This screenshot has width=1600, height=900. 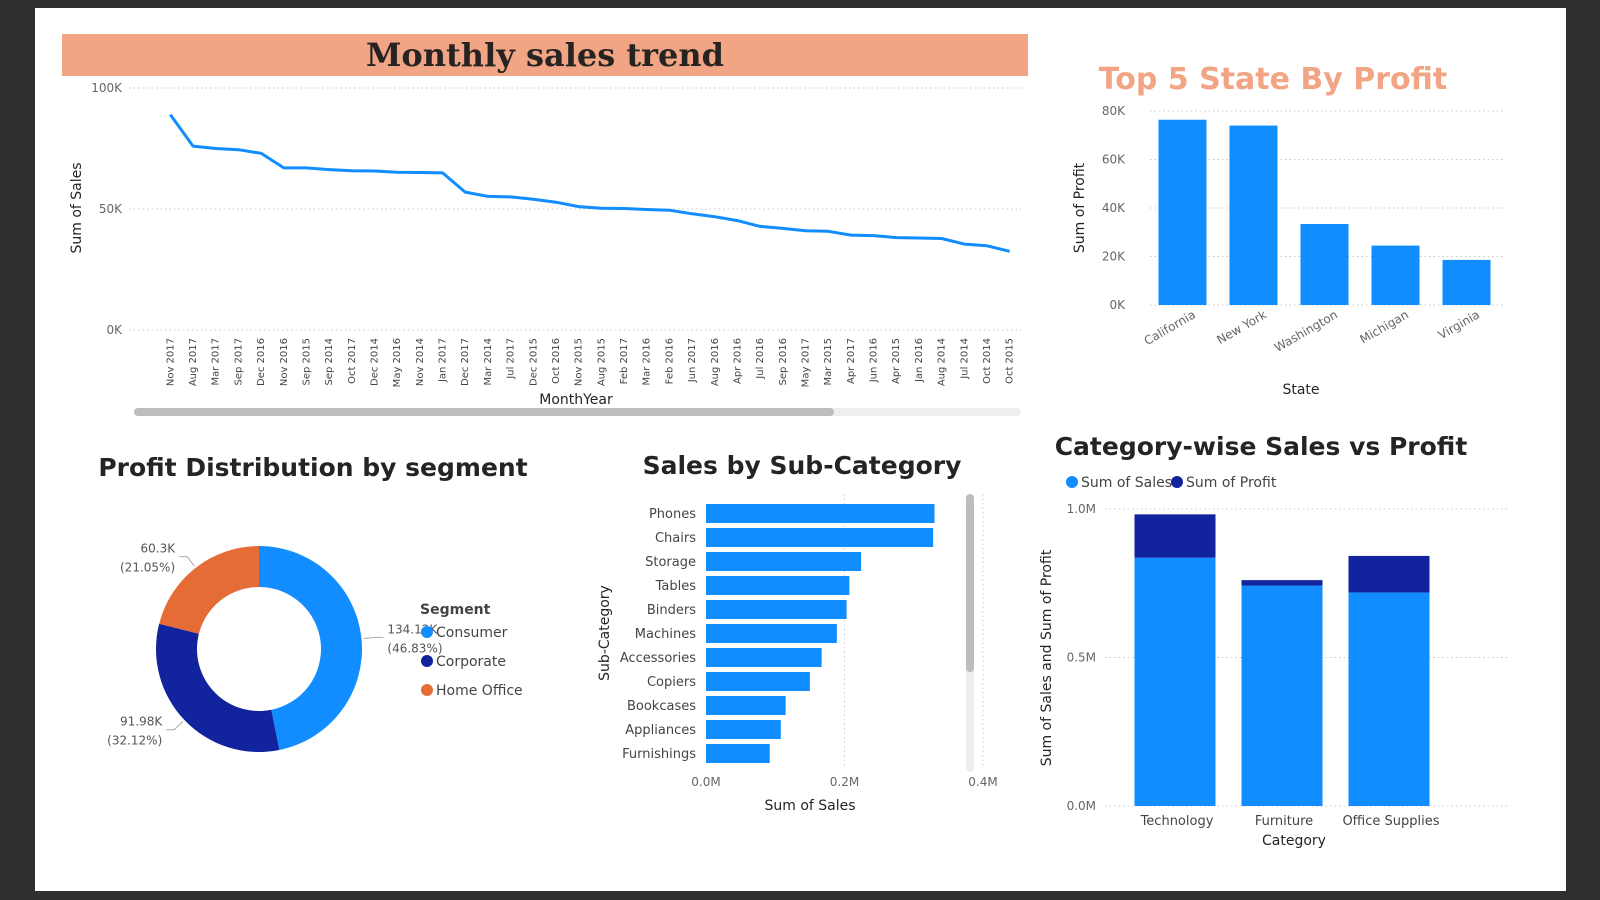 What do you see at coordinates (1081, 509) in the screenshot?
I see `category-y-tick-label: 1.0M` at bounding box center [1081, 509].